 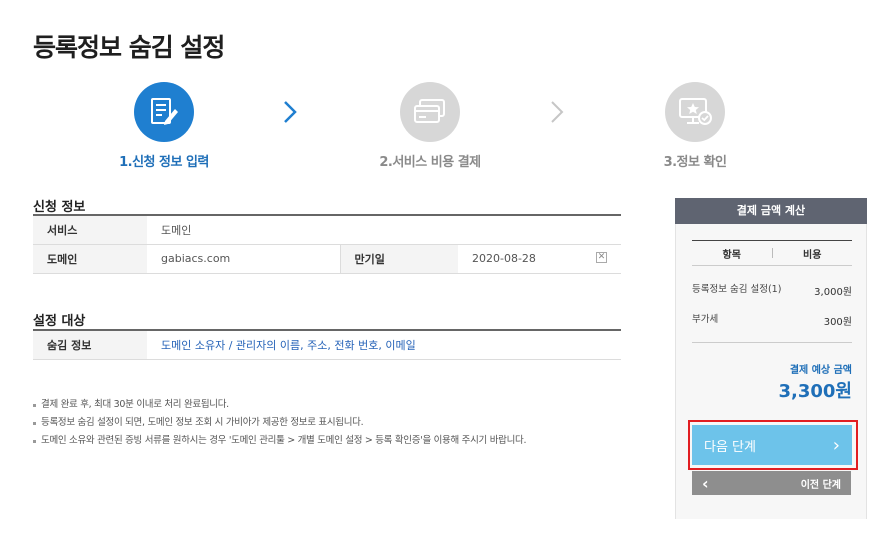 I want to click on next-step-button: 다음 단계 ›, so click(x=772, y=445).